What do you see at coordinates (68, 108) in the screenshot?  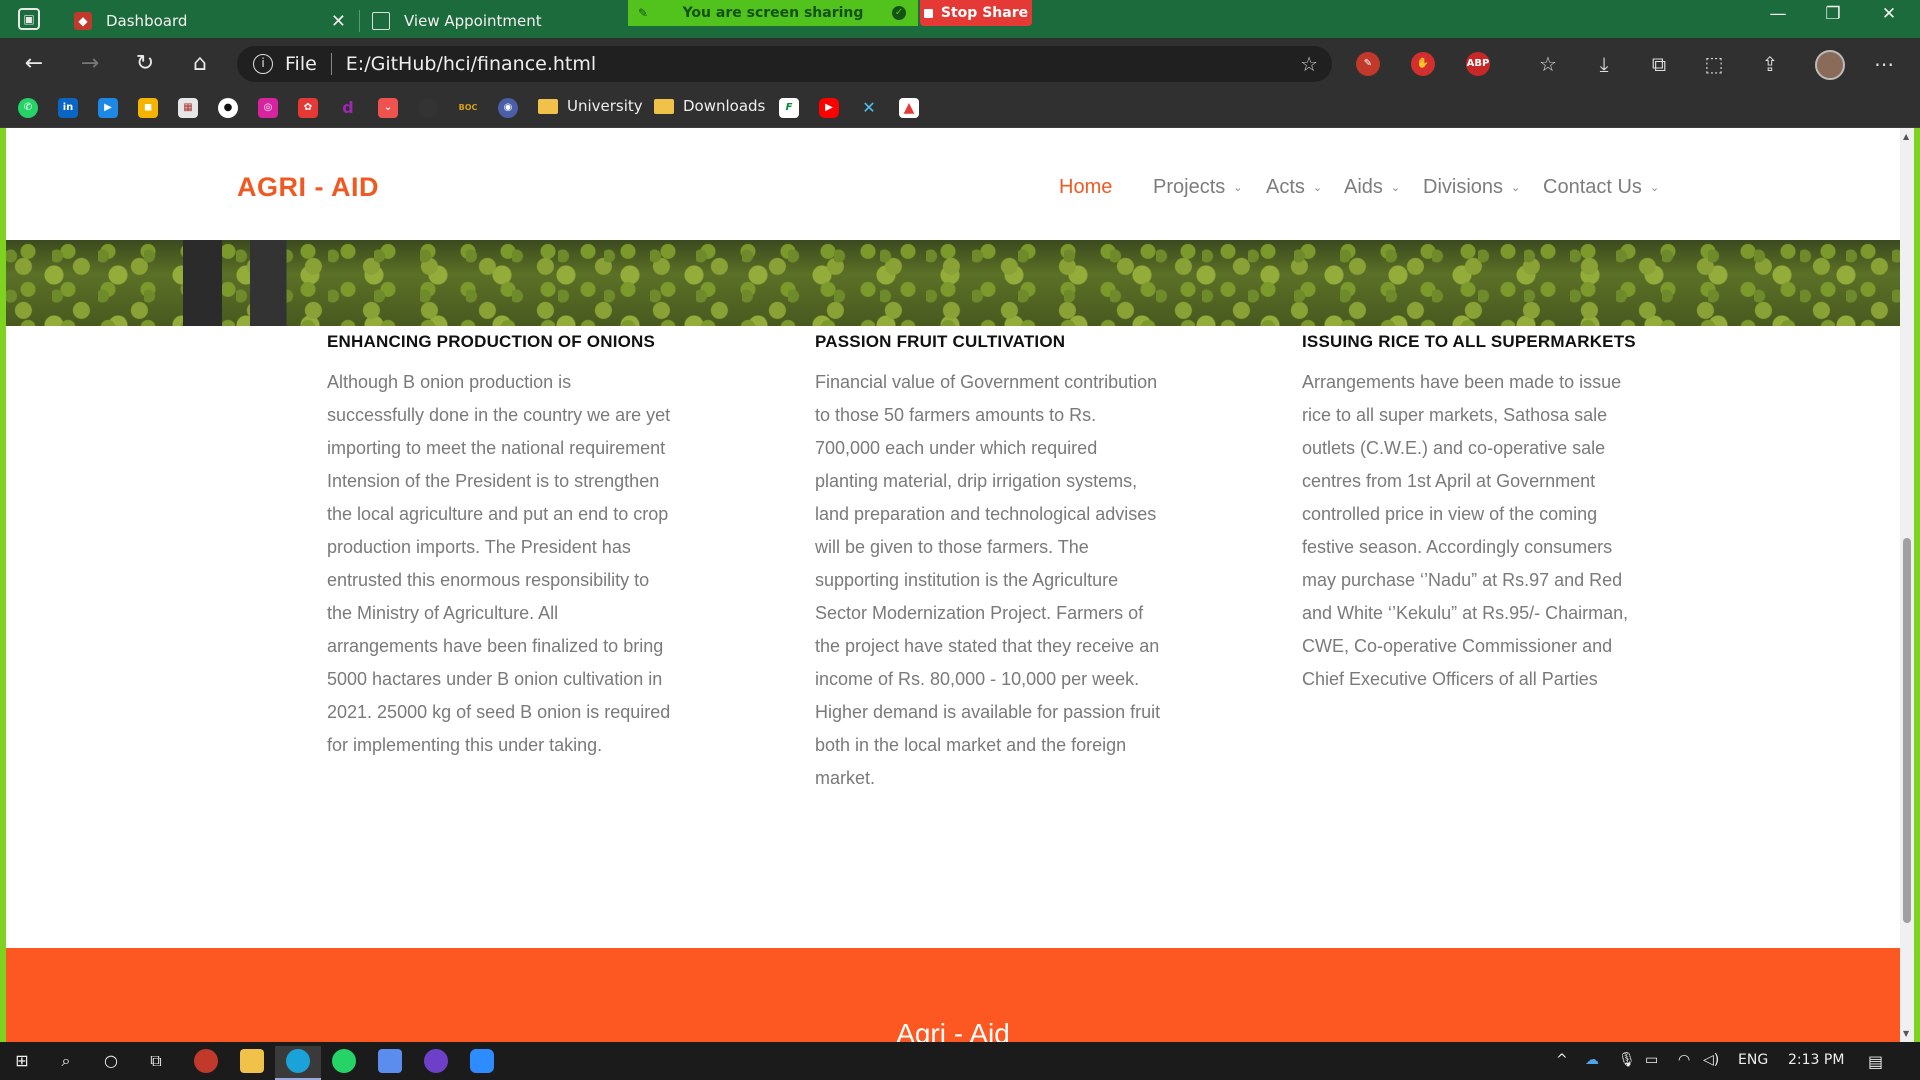 I see `linkedin-bookmark-icon: in` at bounding box center [68, 108].